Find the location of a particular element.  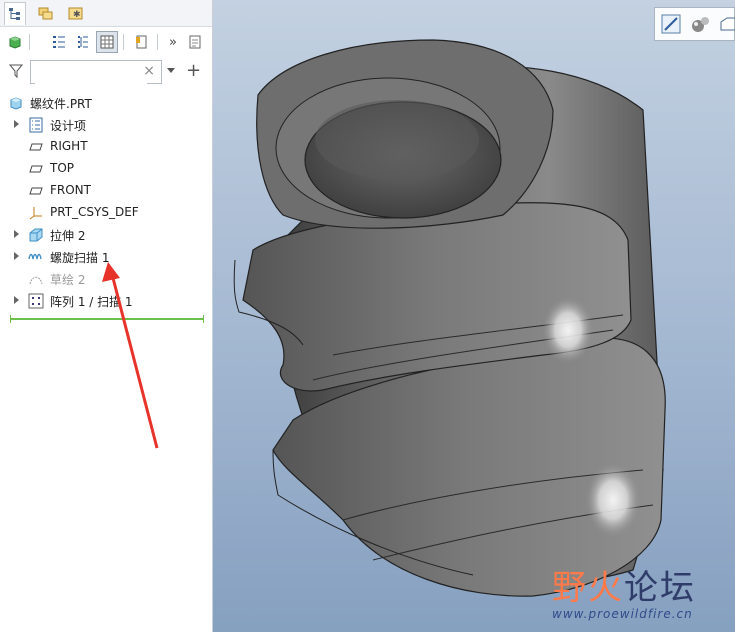

tree-columns-button is located at coordinates (59, 42).